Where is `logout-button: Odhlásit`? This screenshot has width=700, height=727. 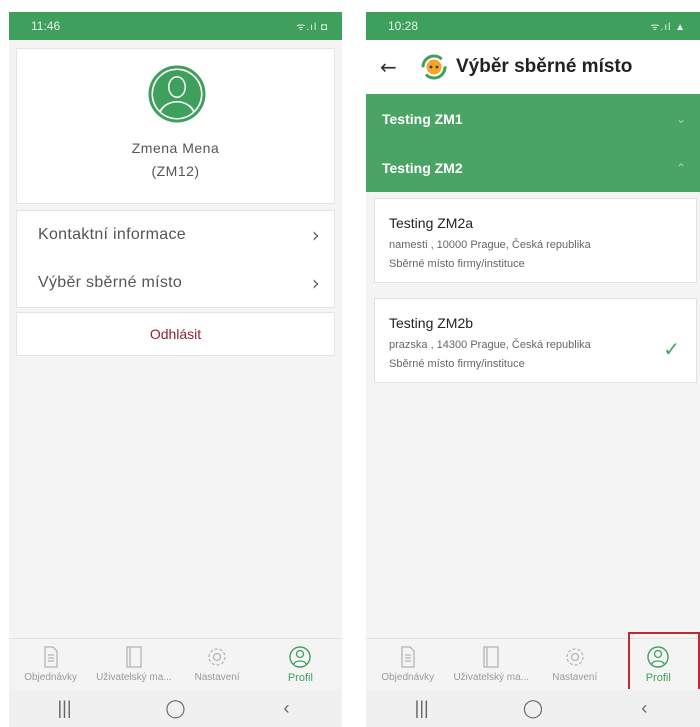 logout-button: Odhlásit is located at coordinates (175, 334).